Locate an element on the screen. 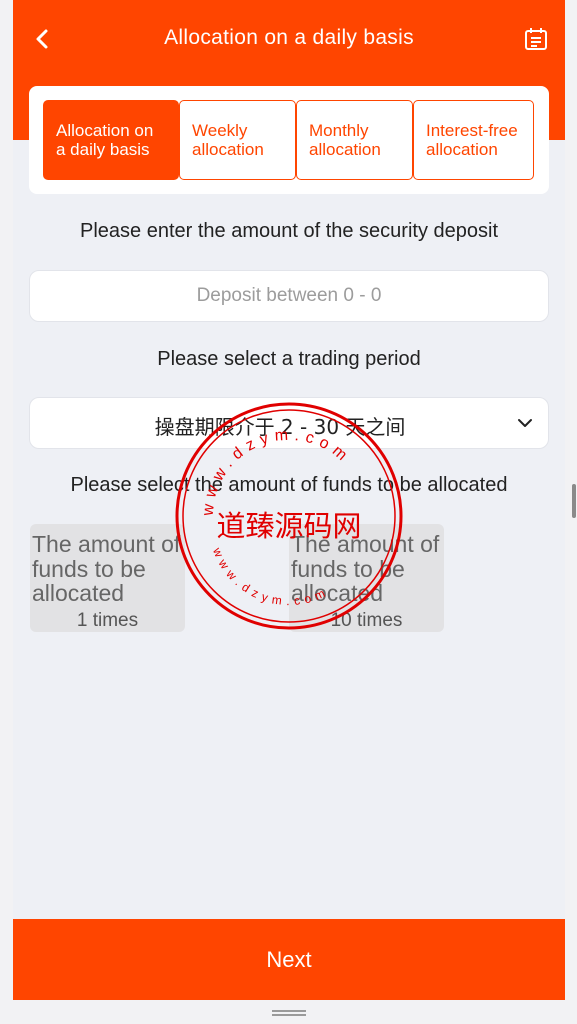 This screenshot has width=577, height=1024. tab-daily: Allocation on a daily basis is located at coordinates (111, 140).